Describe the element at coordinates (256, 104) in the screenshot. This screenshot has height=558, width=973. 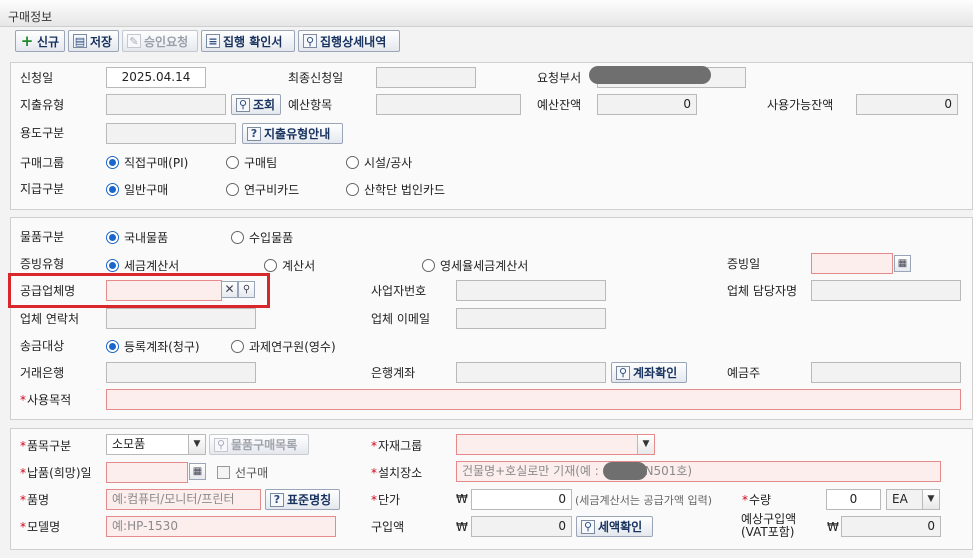
I see `expense-type-search-button: ⚲ 조회` at that location.